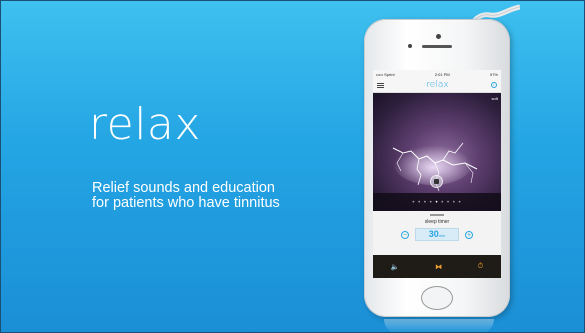 This screenshot has height=333, width=585. I want to click on front-camera, so click(438, 36).